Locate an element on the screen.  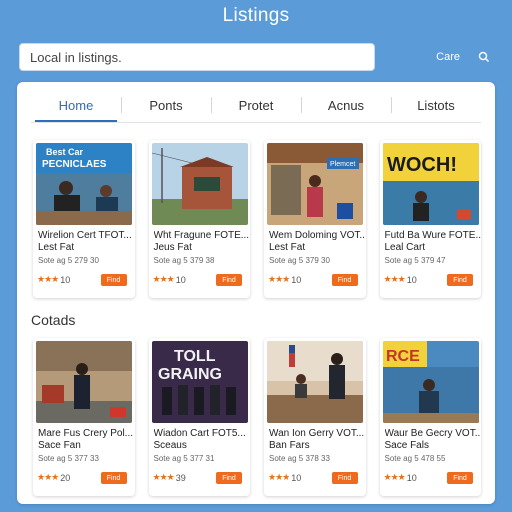
svg-text: PECNICLAES is located at coordinates (74, 164).